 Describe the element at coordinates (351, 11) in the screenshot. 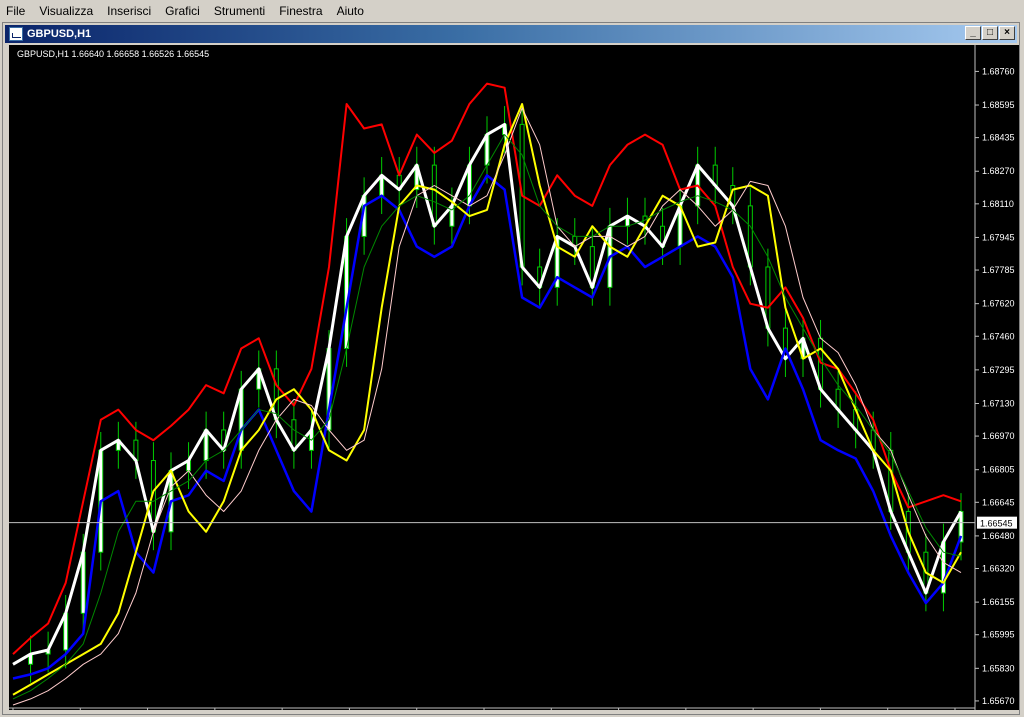

I see `menu-item-aiuto: Aiuto` at that location.